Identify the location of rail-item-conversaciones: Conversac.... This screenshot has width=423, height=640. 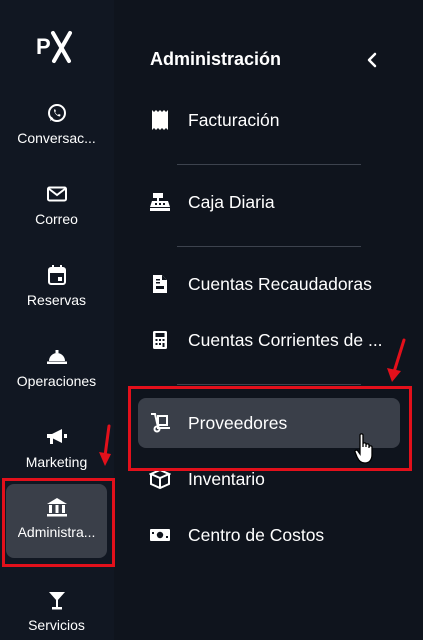
(56, 127).